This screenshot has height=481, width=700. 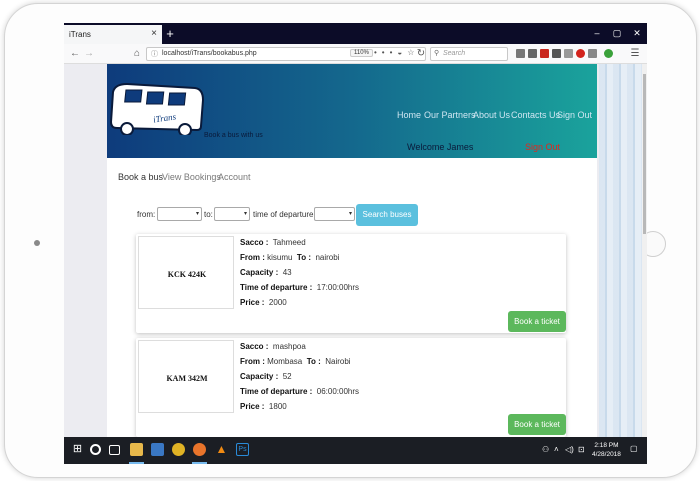 What do you see at coordinates (402, 52) in the screenshot?
I see `pocket-icon: ◒` at bounding box center [402, 52].